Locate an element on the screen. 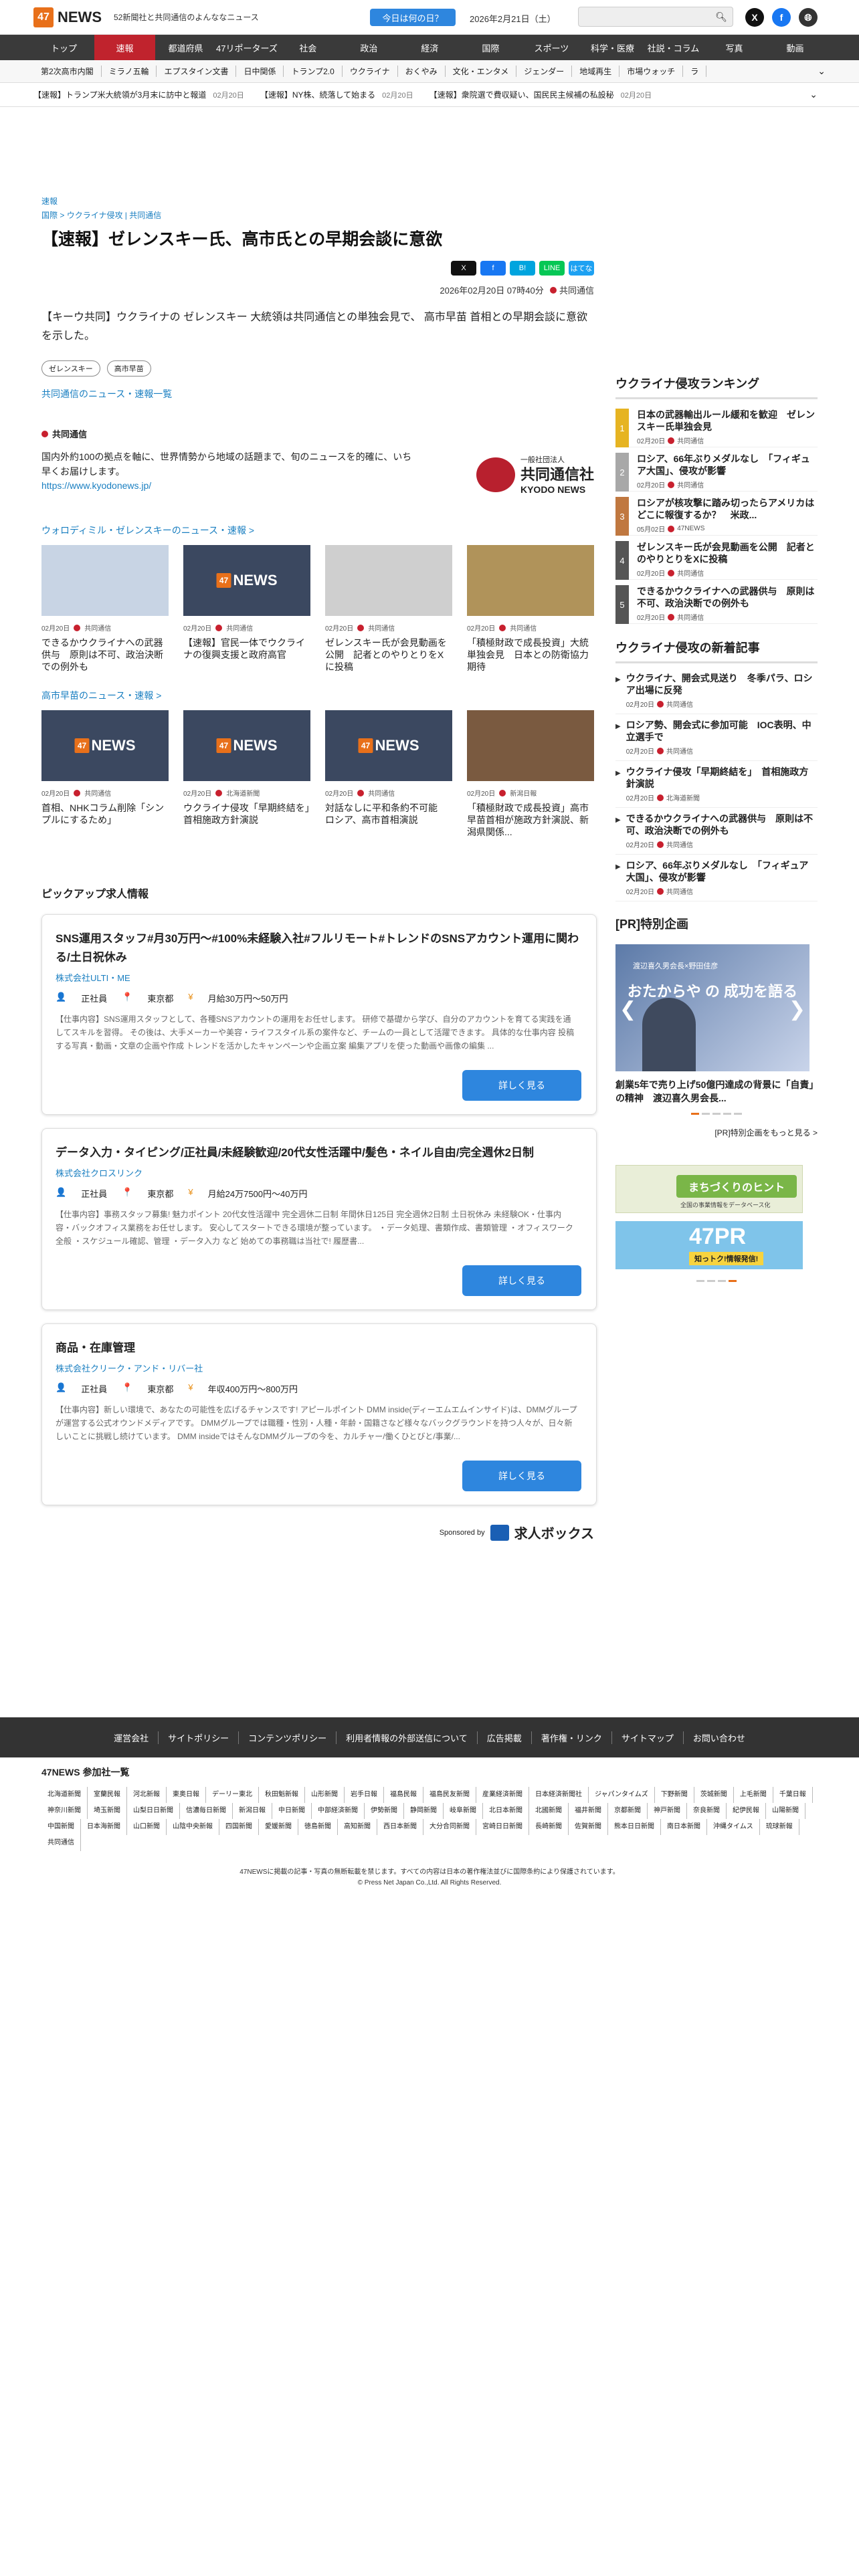 The height and width of the screenshot is (2576, 859). member-link: 大分合同新聞 is located at coordinates (449, 1827).